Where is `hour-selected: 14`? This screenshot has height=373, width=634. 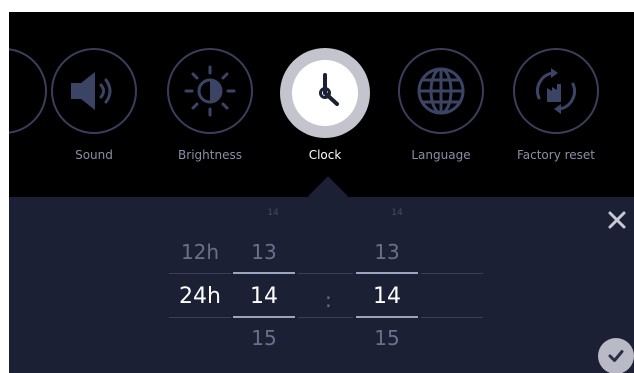
hour-selected: 14 is located at coordinates (264, 296).